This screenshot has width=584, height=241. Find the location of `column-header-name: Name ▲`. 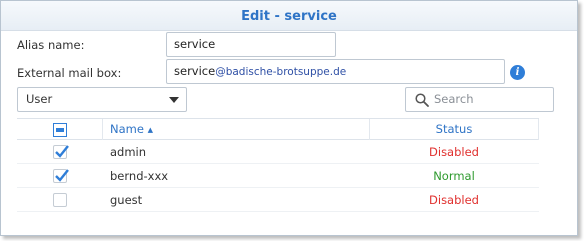

column-header-name: Name ▲ is located at coordinates (131, 129).